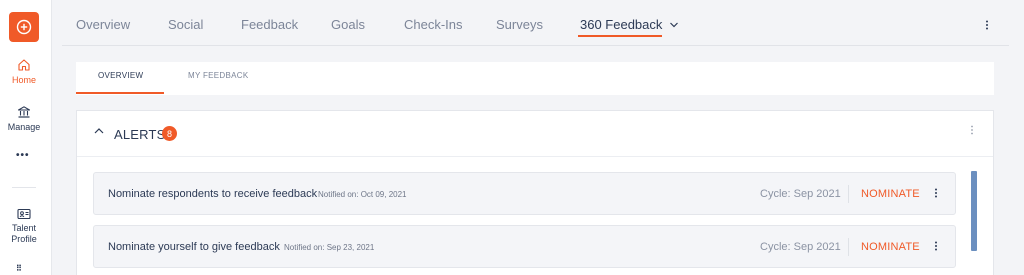  Describe the element at coordinates (535, 78) in the screenshot. I see `subtab-bar: OVERVIEW MY FEEDBACK` at that location.